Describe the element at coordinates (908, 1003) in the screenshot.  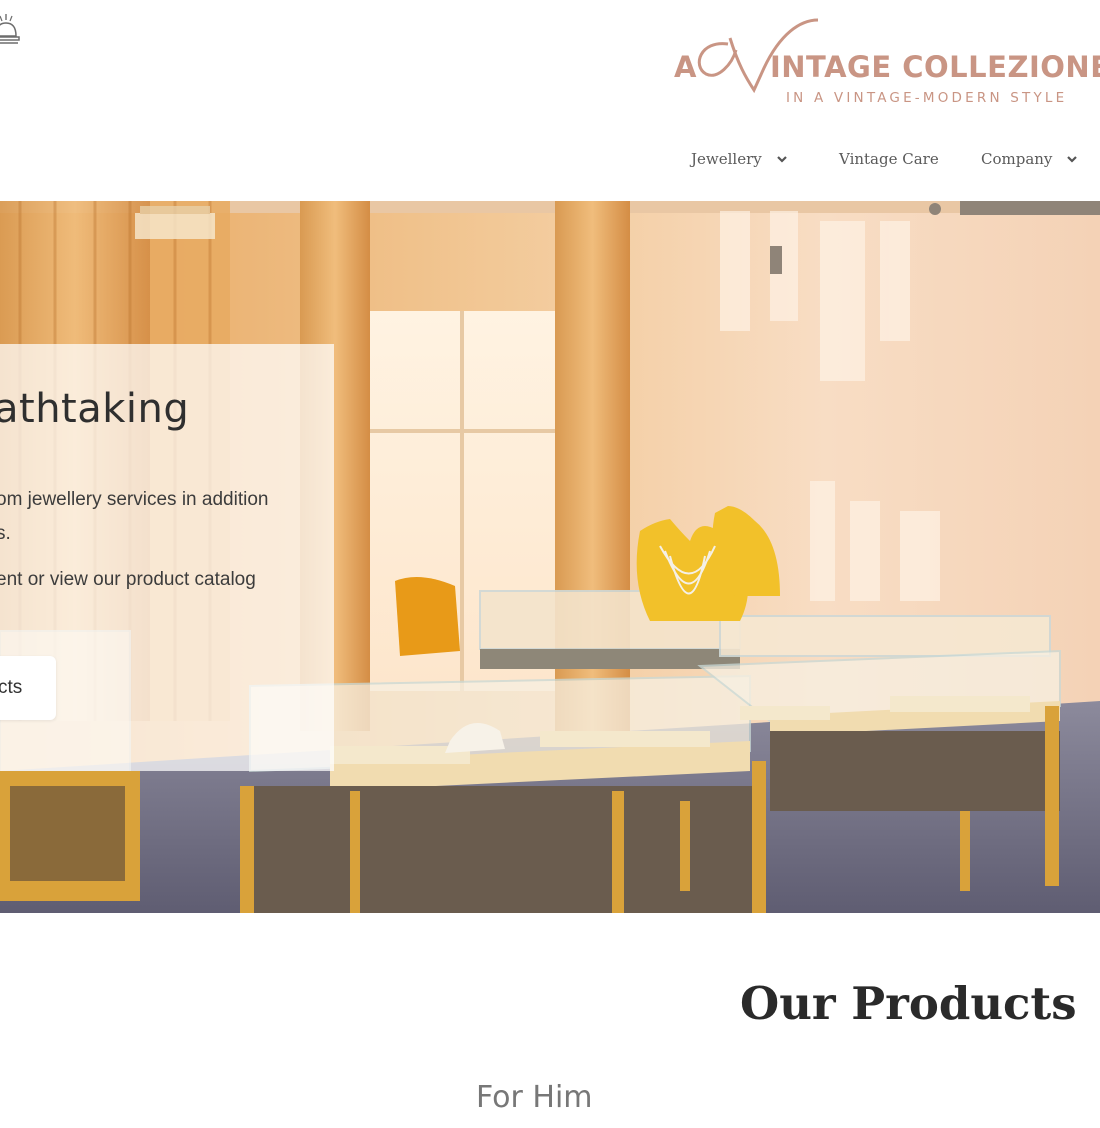
I see `section-title-our-products: Our Products` at that location.